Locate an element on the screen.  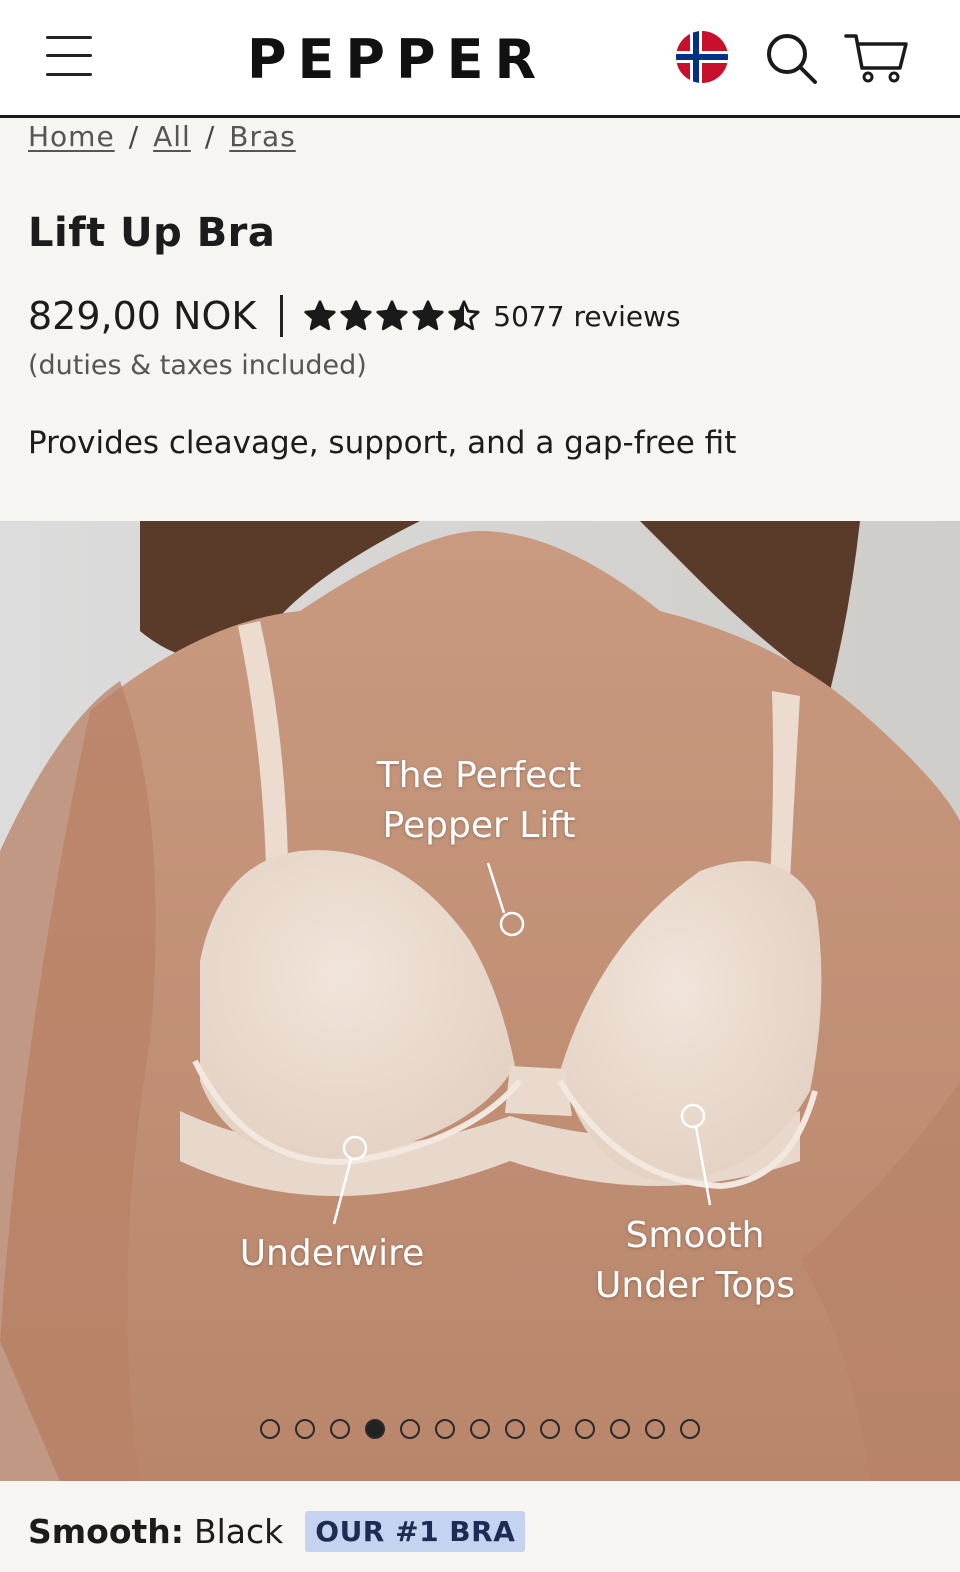
norway-flag-icon is located at coordinates (702, 57).